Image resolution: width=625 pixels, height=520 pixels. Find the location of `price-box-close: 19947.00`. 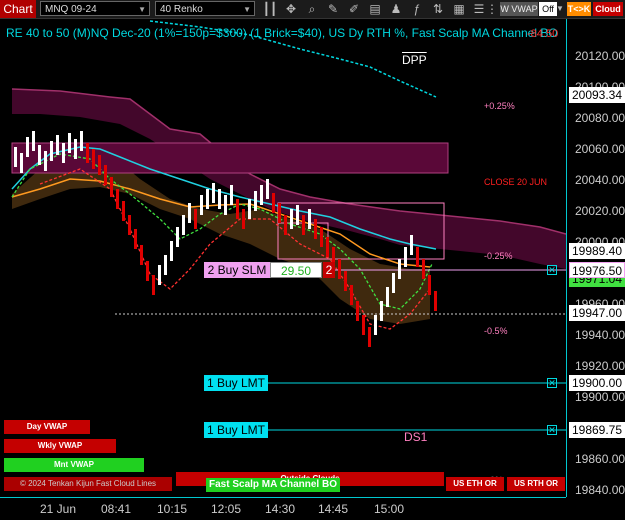

price-box-close: 19947.00 is located at coordinates (597, 313).